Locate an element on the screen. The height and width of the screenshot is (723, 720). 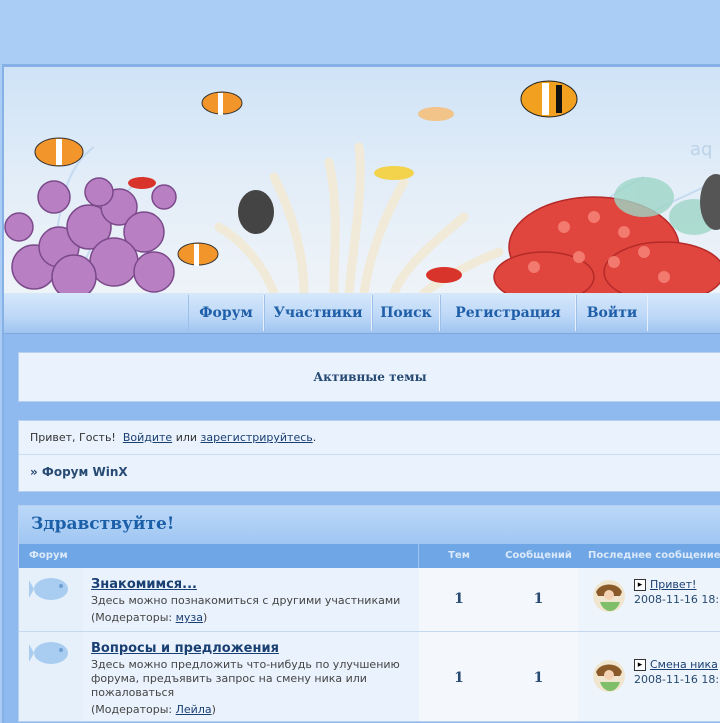
category-title: Здравствуйте! is located at coordinates (102, 524).